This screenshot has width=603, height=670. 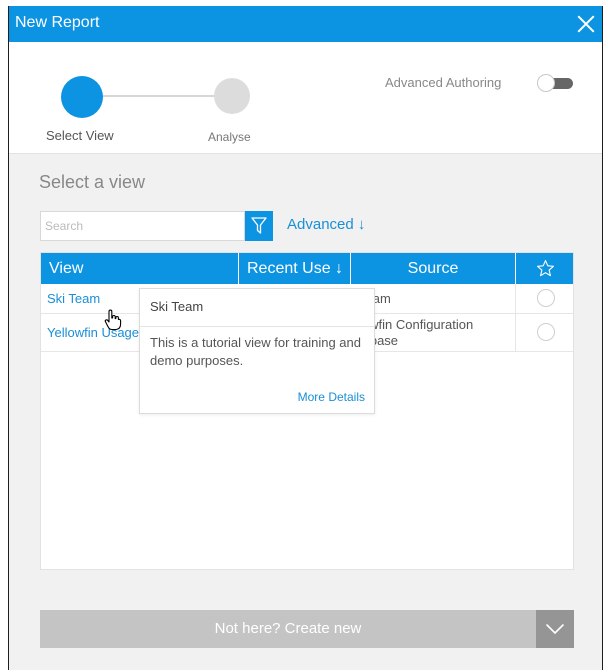 I want to click on tooltip-title: Ski Team, so click(x=177, y=306).